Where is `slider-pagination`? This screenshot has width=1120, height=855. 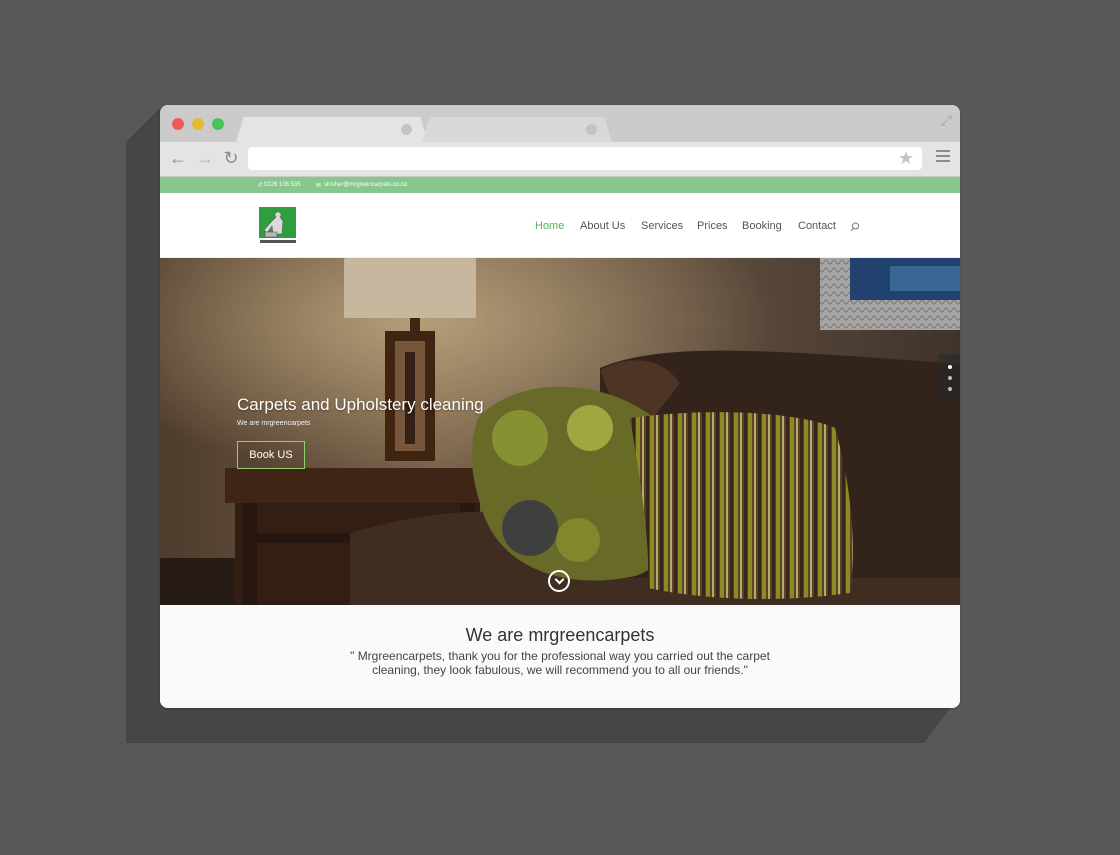 slider-pagination is located at coordinates (949, 377).